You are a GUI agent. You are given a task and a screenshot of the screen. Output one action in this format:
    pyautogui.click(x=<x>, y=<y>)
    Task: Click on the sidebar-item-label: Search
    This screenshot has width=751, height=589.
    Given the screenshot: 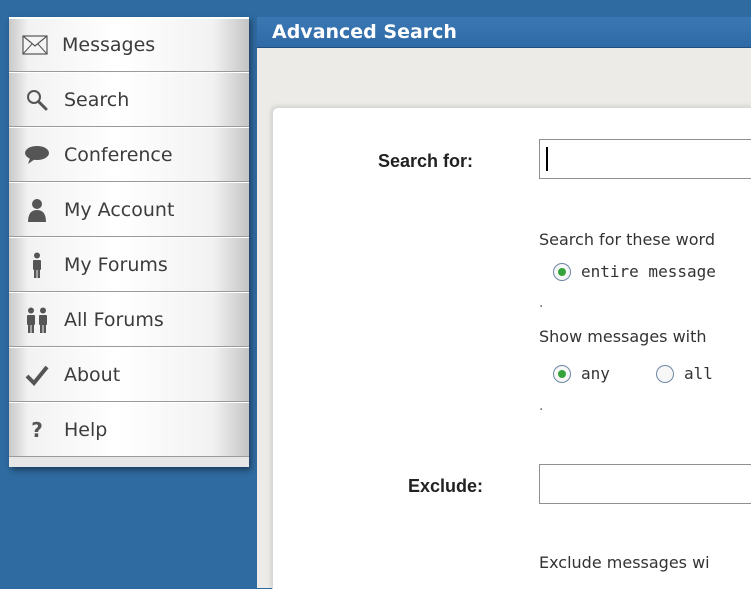 What is the action you would take?
    pyautogui.click(x=97, y=99)
    